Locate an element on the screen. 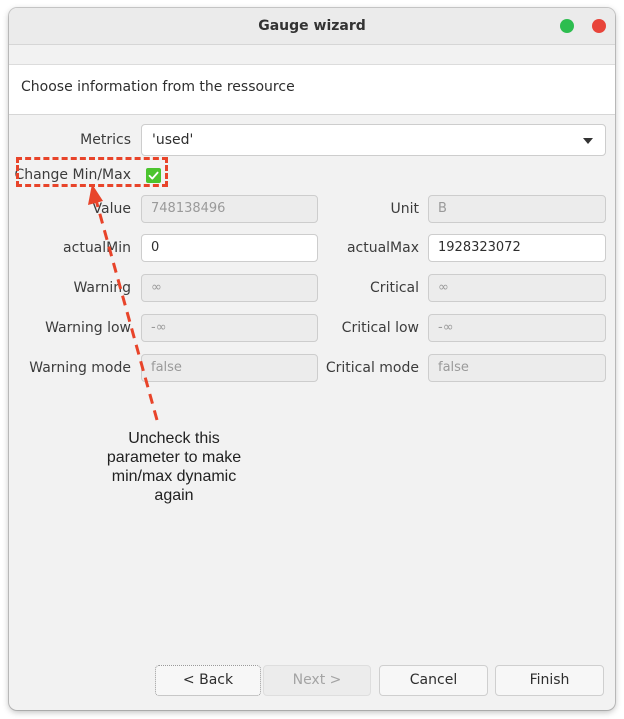  arrowhead-icon is located at coordinates (95, 194).